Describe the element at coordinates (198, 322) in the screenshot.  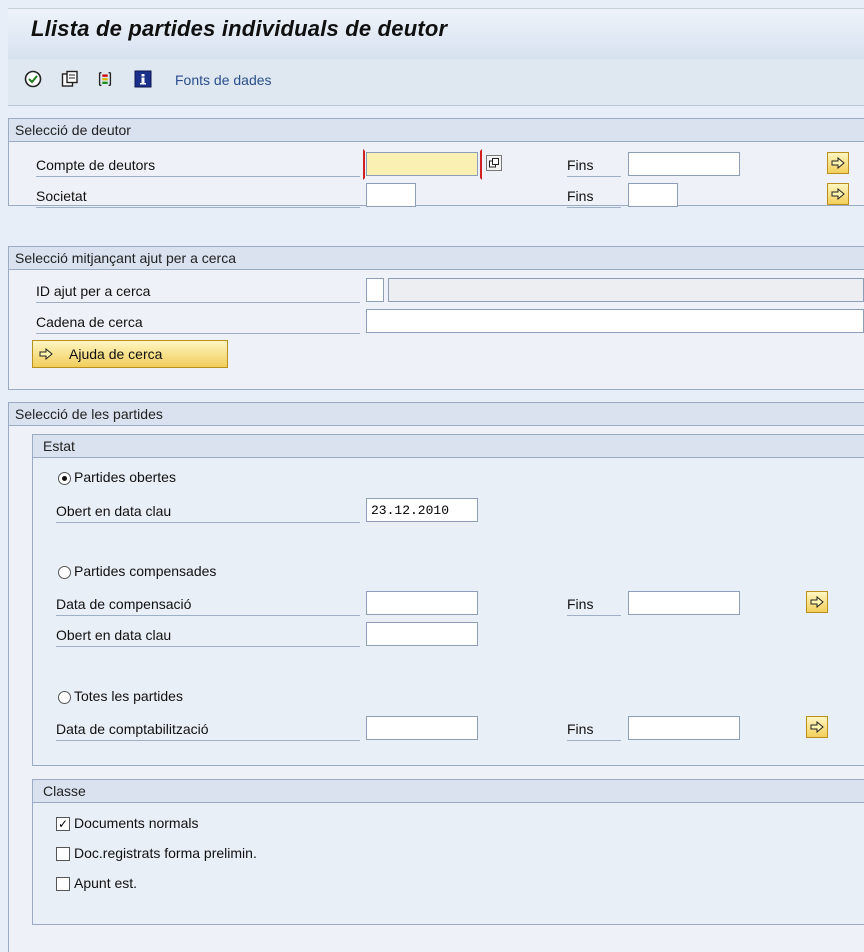
I see `search-string-label: Cadena de cerca` at that location.